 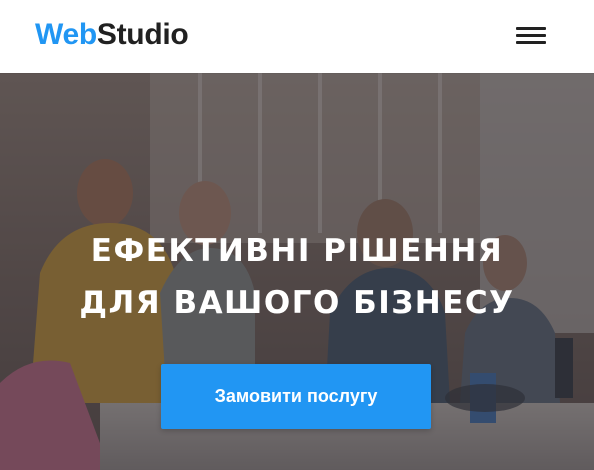 I want to click on order-service-button: Замовити послугу, so click(x=296, y=396).